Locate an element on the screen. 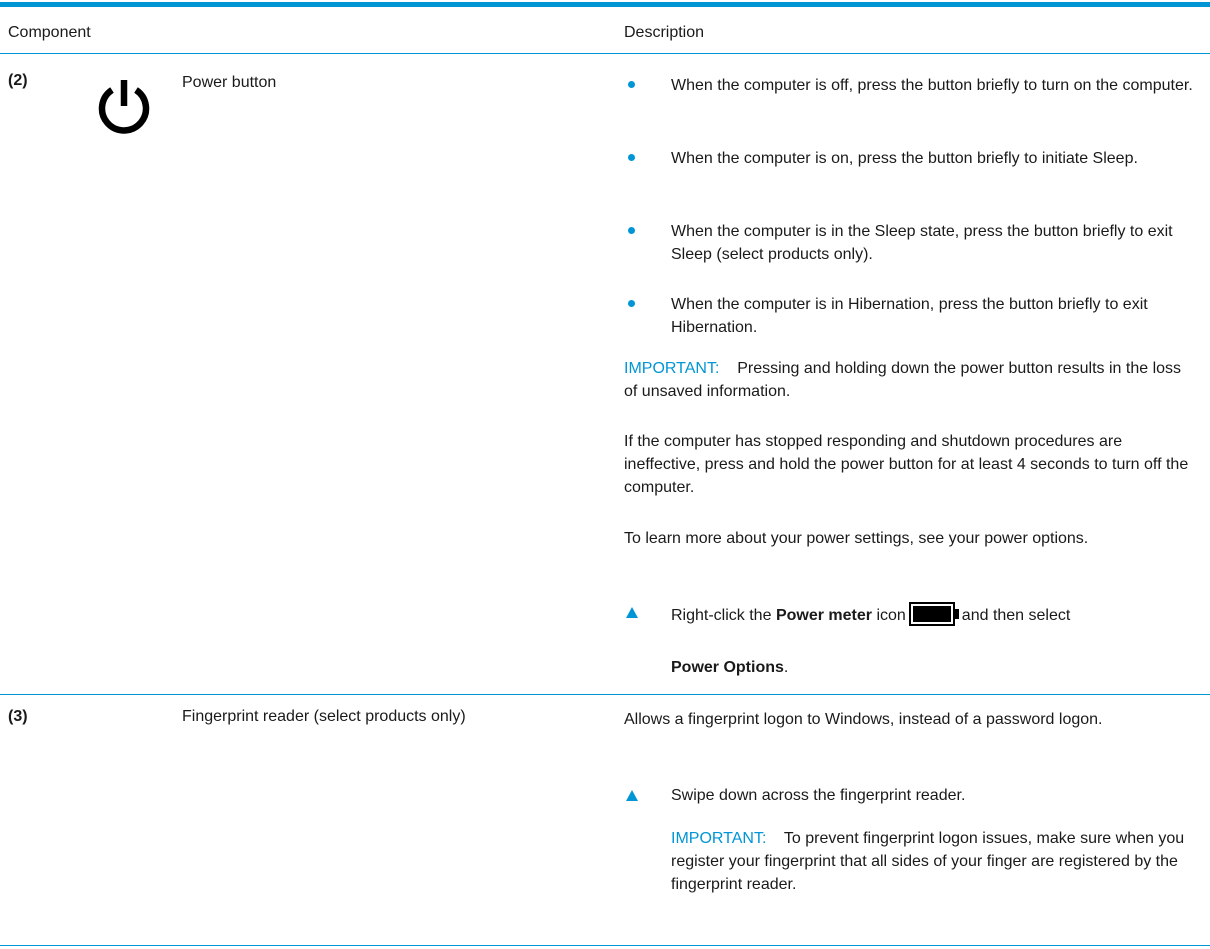 Image resolution: width=1210 pixels, height=949 pixels. power-meter-label: Power meter is located at coordinates (823, 615).